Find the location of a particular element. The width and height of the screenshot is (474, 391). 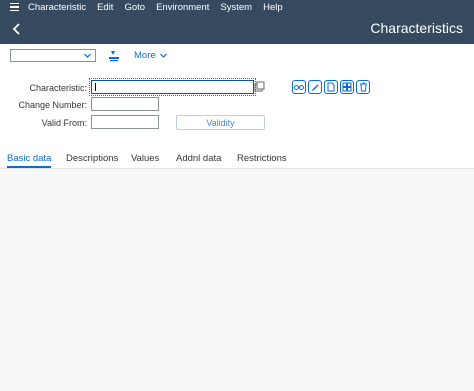

display-button is located at coordinates (299, 87).